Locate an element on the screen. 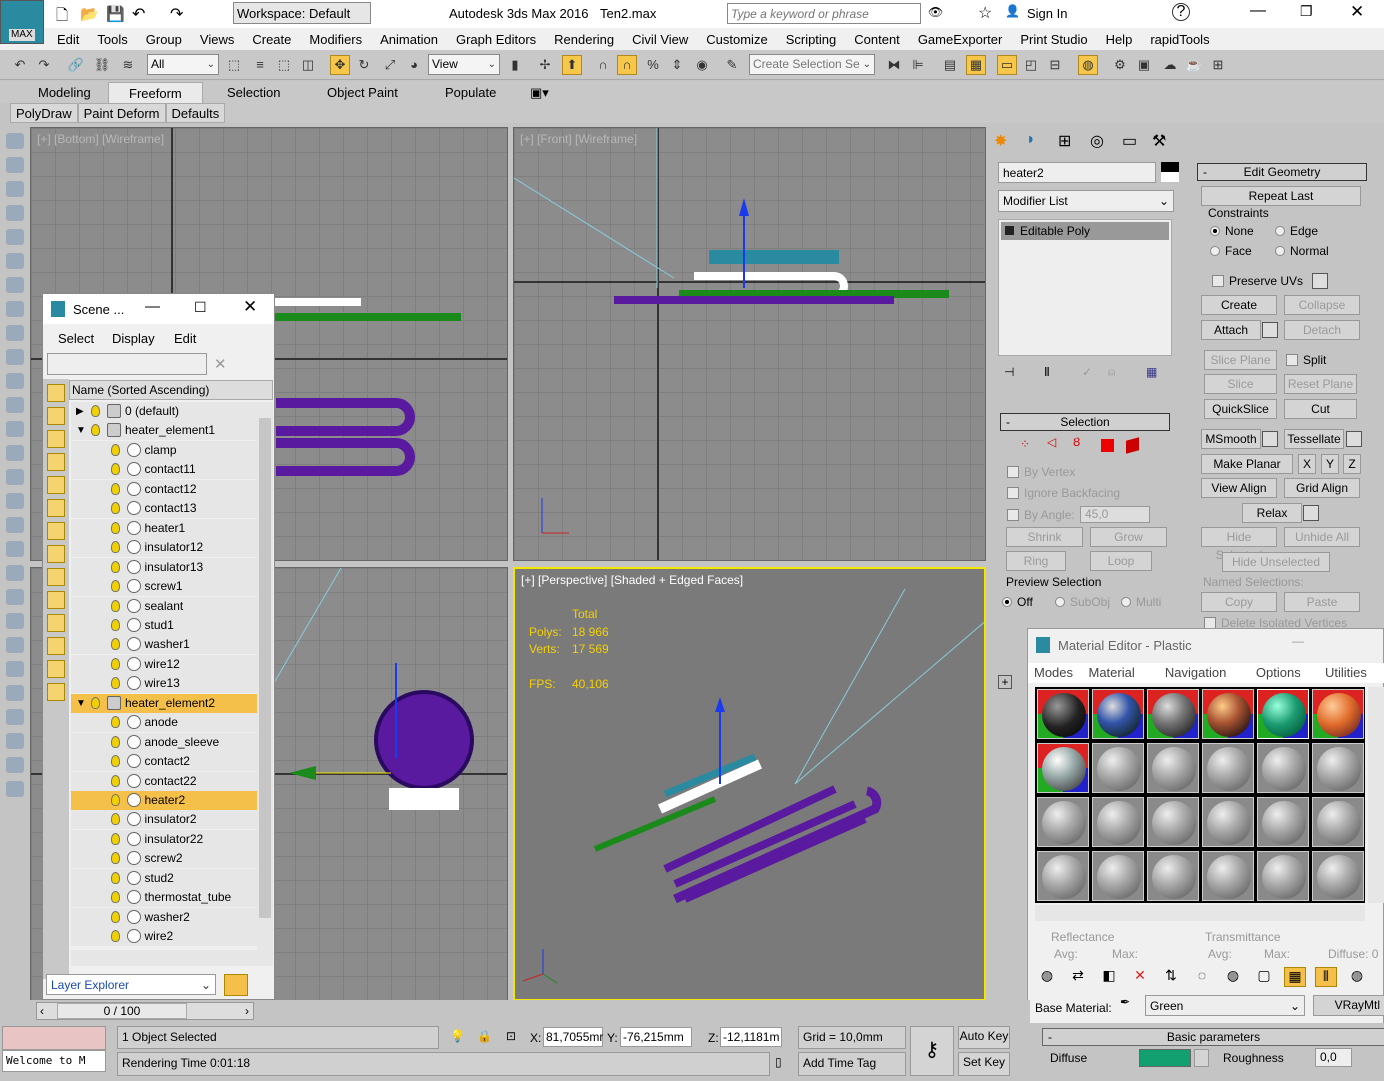 Image resolution: width=1384 pixels, height=1081 pixels. copy-material-icon: ⇅ is located at coordinates (1171, 977).